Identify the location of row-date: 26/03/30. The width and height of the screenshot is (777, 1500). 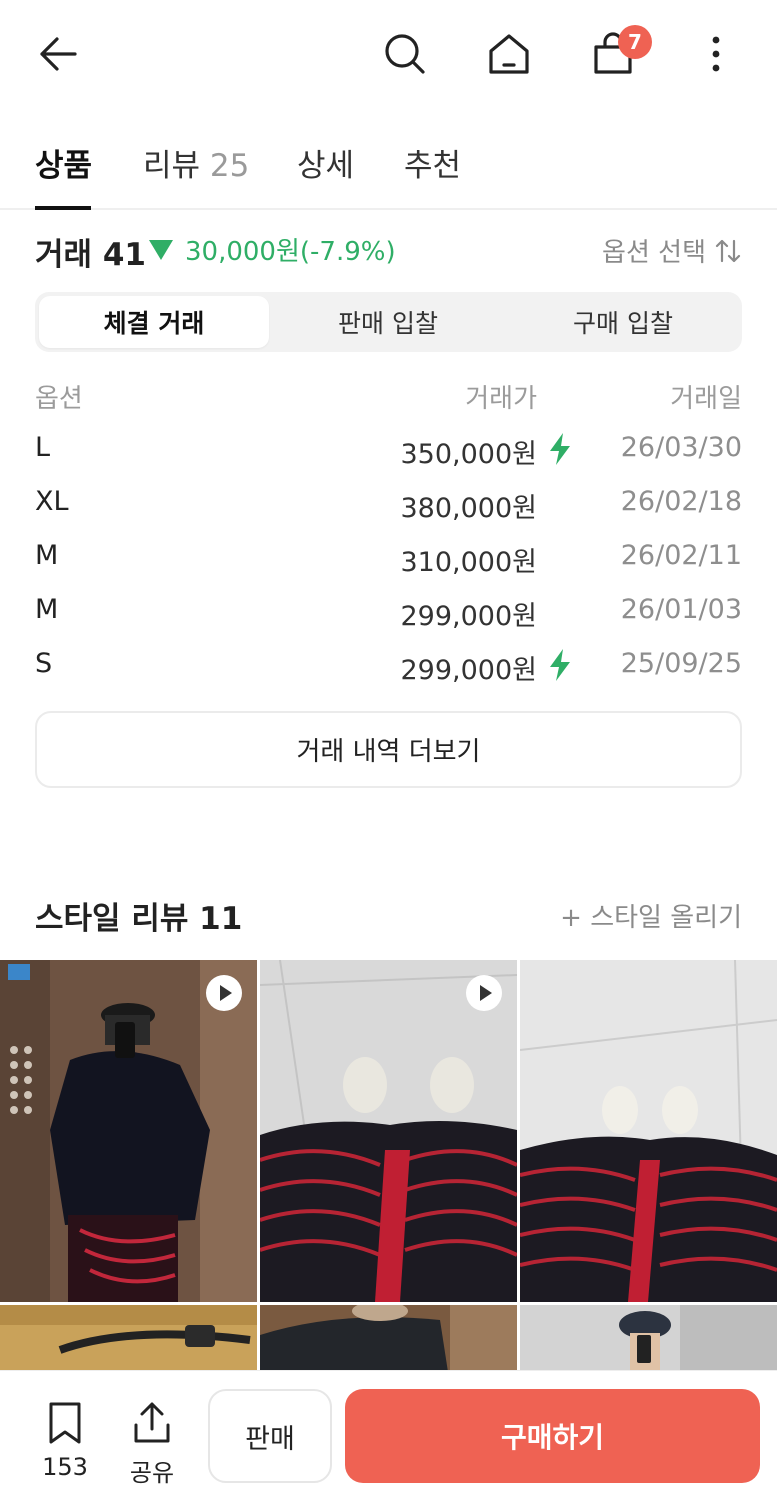
(681, 447).